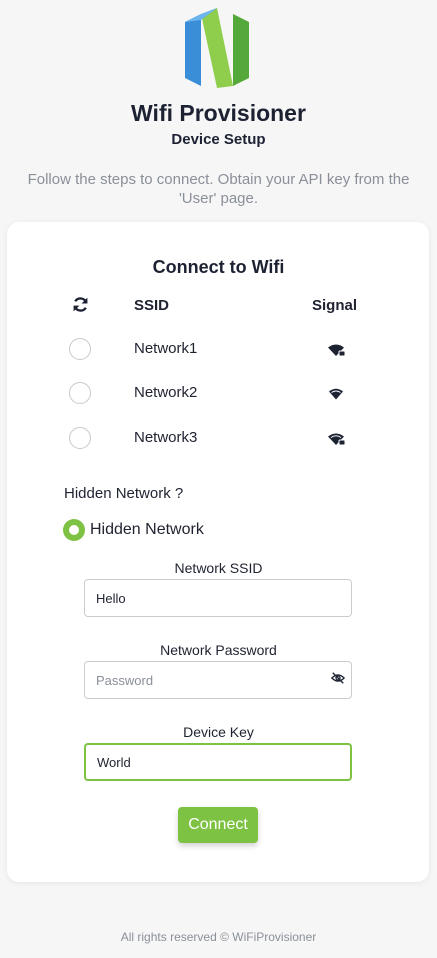 Image resolution: width=437 pixels, height=958 pixels. I want to click on refresh-icon, so click(80, 304).